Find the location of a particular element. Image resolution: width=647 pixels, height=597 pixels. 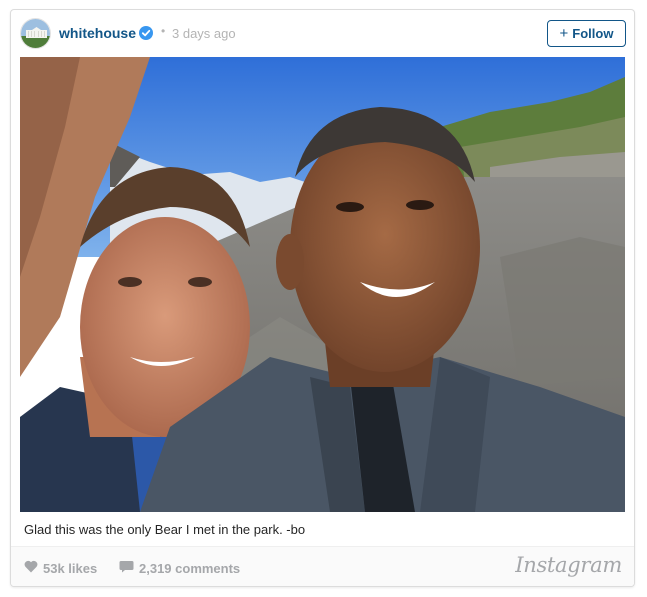

comment-bubble-icon is located at coordinates (129, 568).